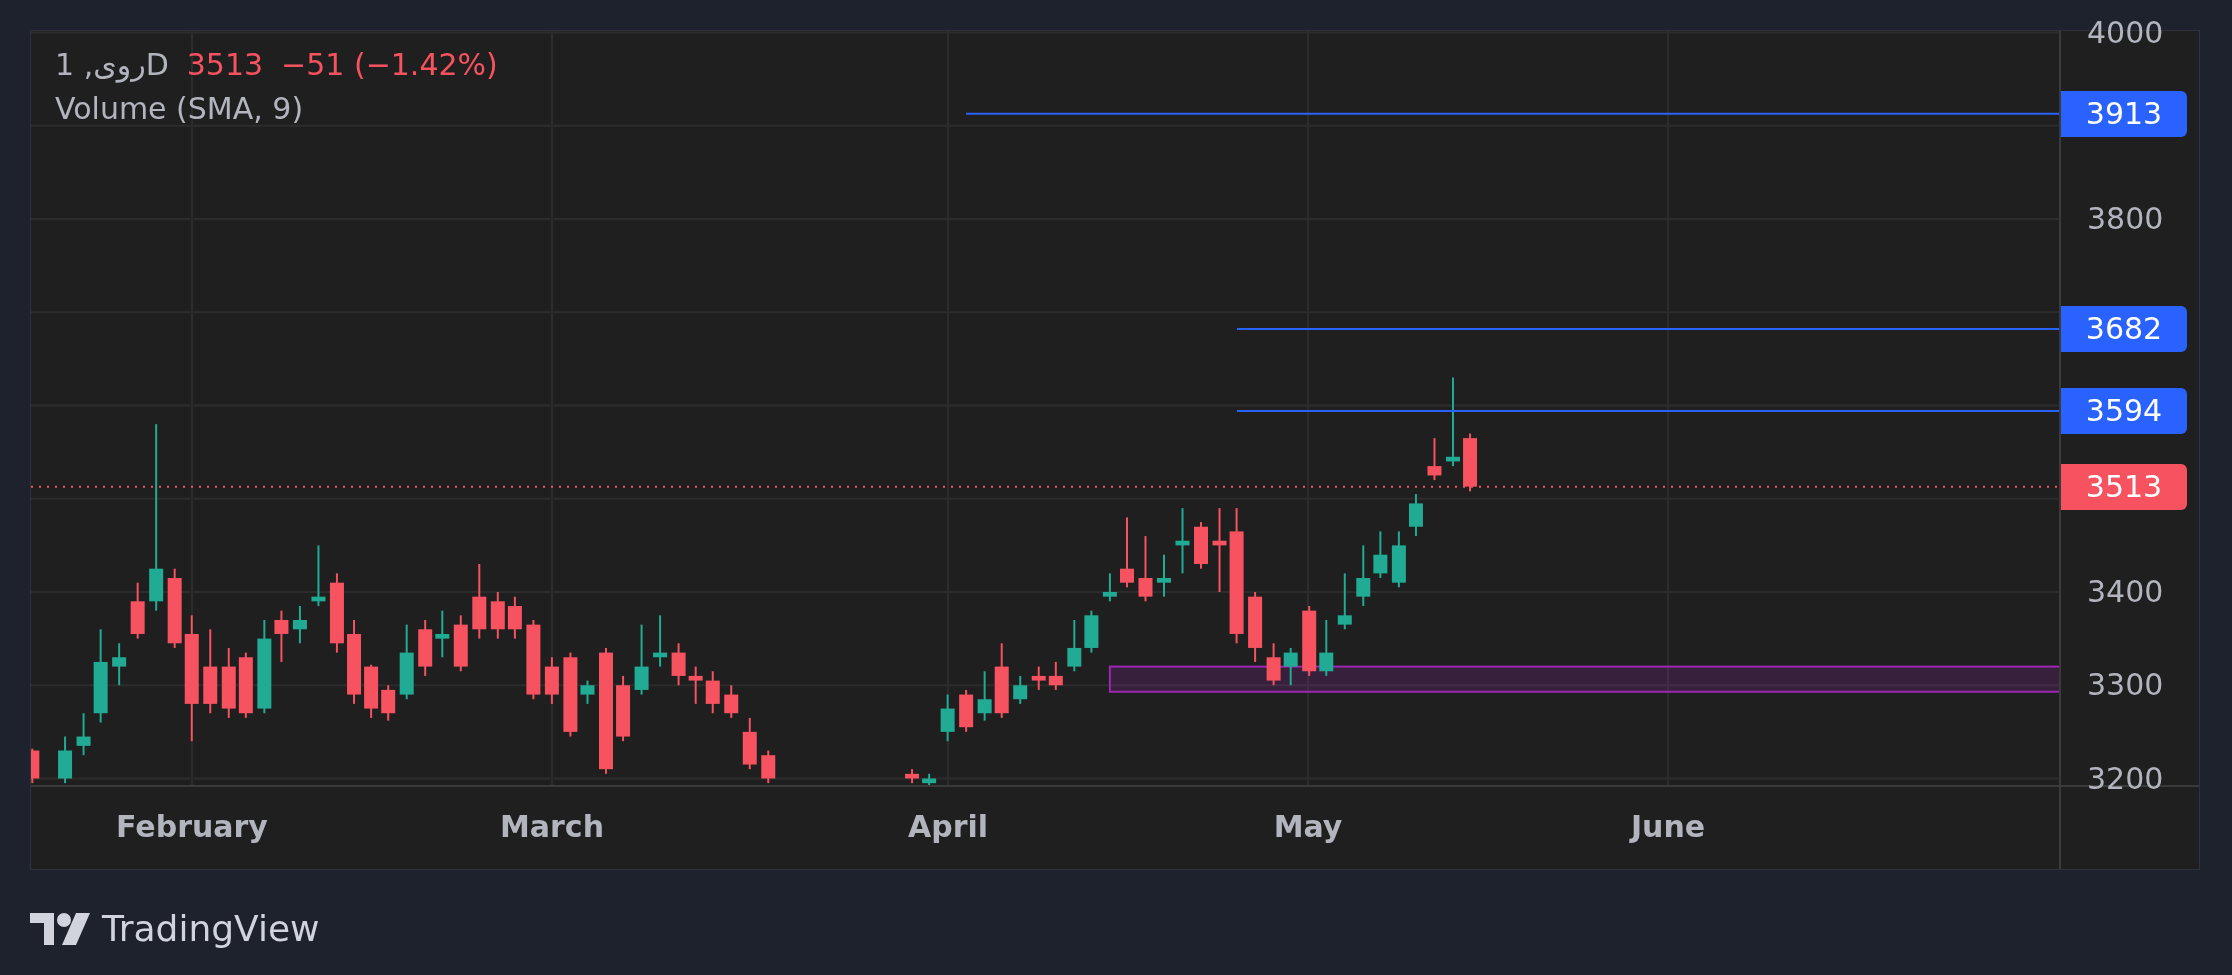 The image size is (2232, 975). Describe the element at coordinates (2125, 219) in the screenshot. I see `price-tick-label: 3800` at that location.